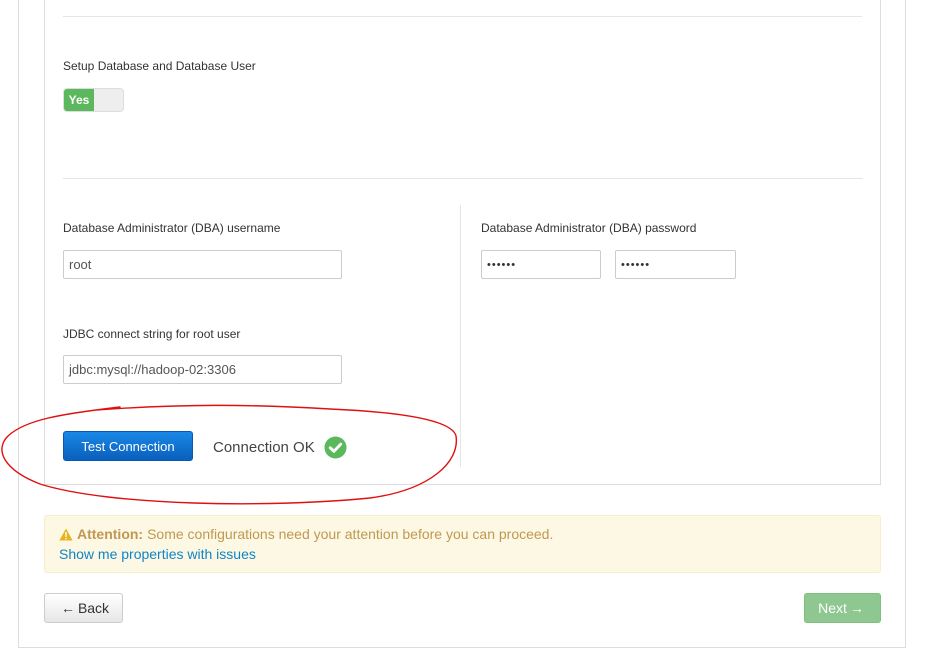 The width and height of the screenshot is (925, 654). What do you see at coordinates (502, 264) in the screenshot?
I see `dba-password-value: ••••••` at bounding box center [502, 264].